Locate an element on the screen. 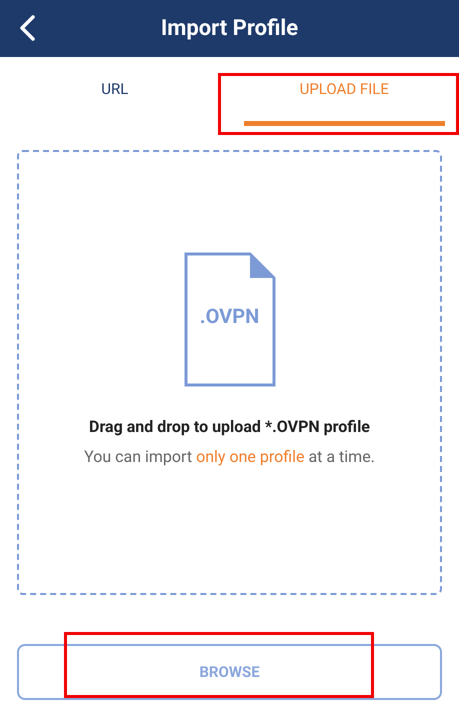 The width and height of the screenshot is (459, 709). window-title: Import Profile is located at coordinates (229, 29).